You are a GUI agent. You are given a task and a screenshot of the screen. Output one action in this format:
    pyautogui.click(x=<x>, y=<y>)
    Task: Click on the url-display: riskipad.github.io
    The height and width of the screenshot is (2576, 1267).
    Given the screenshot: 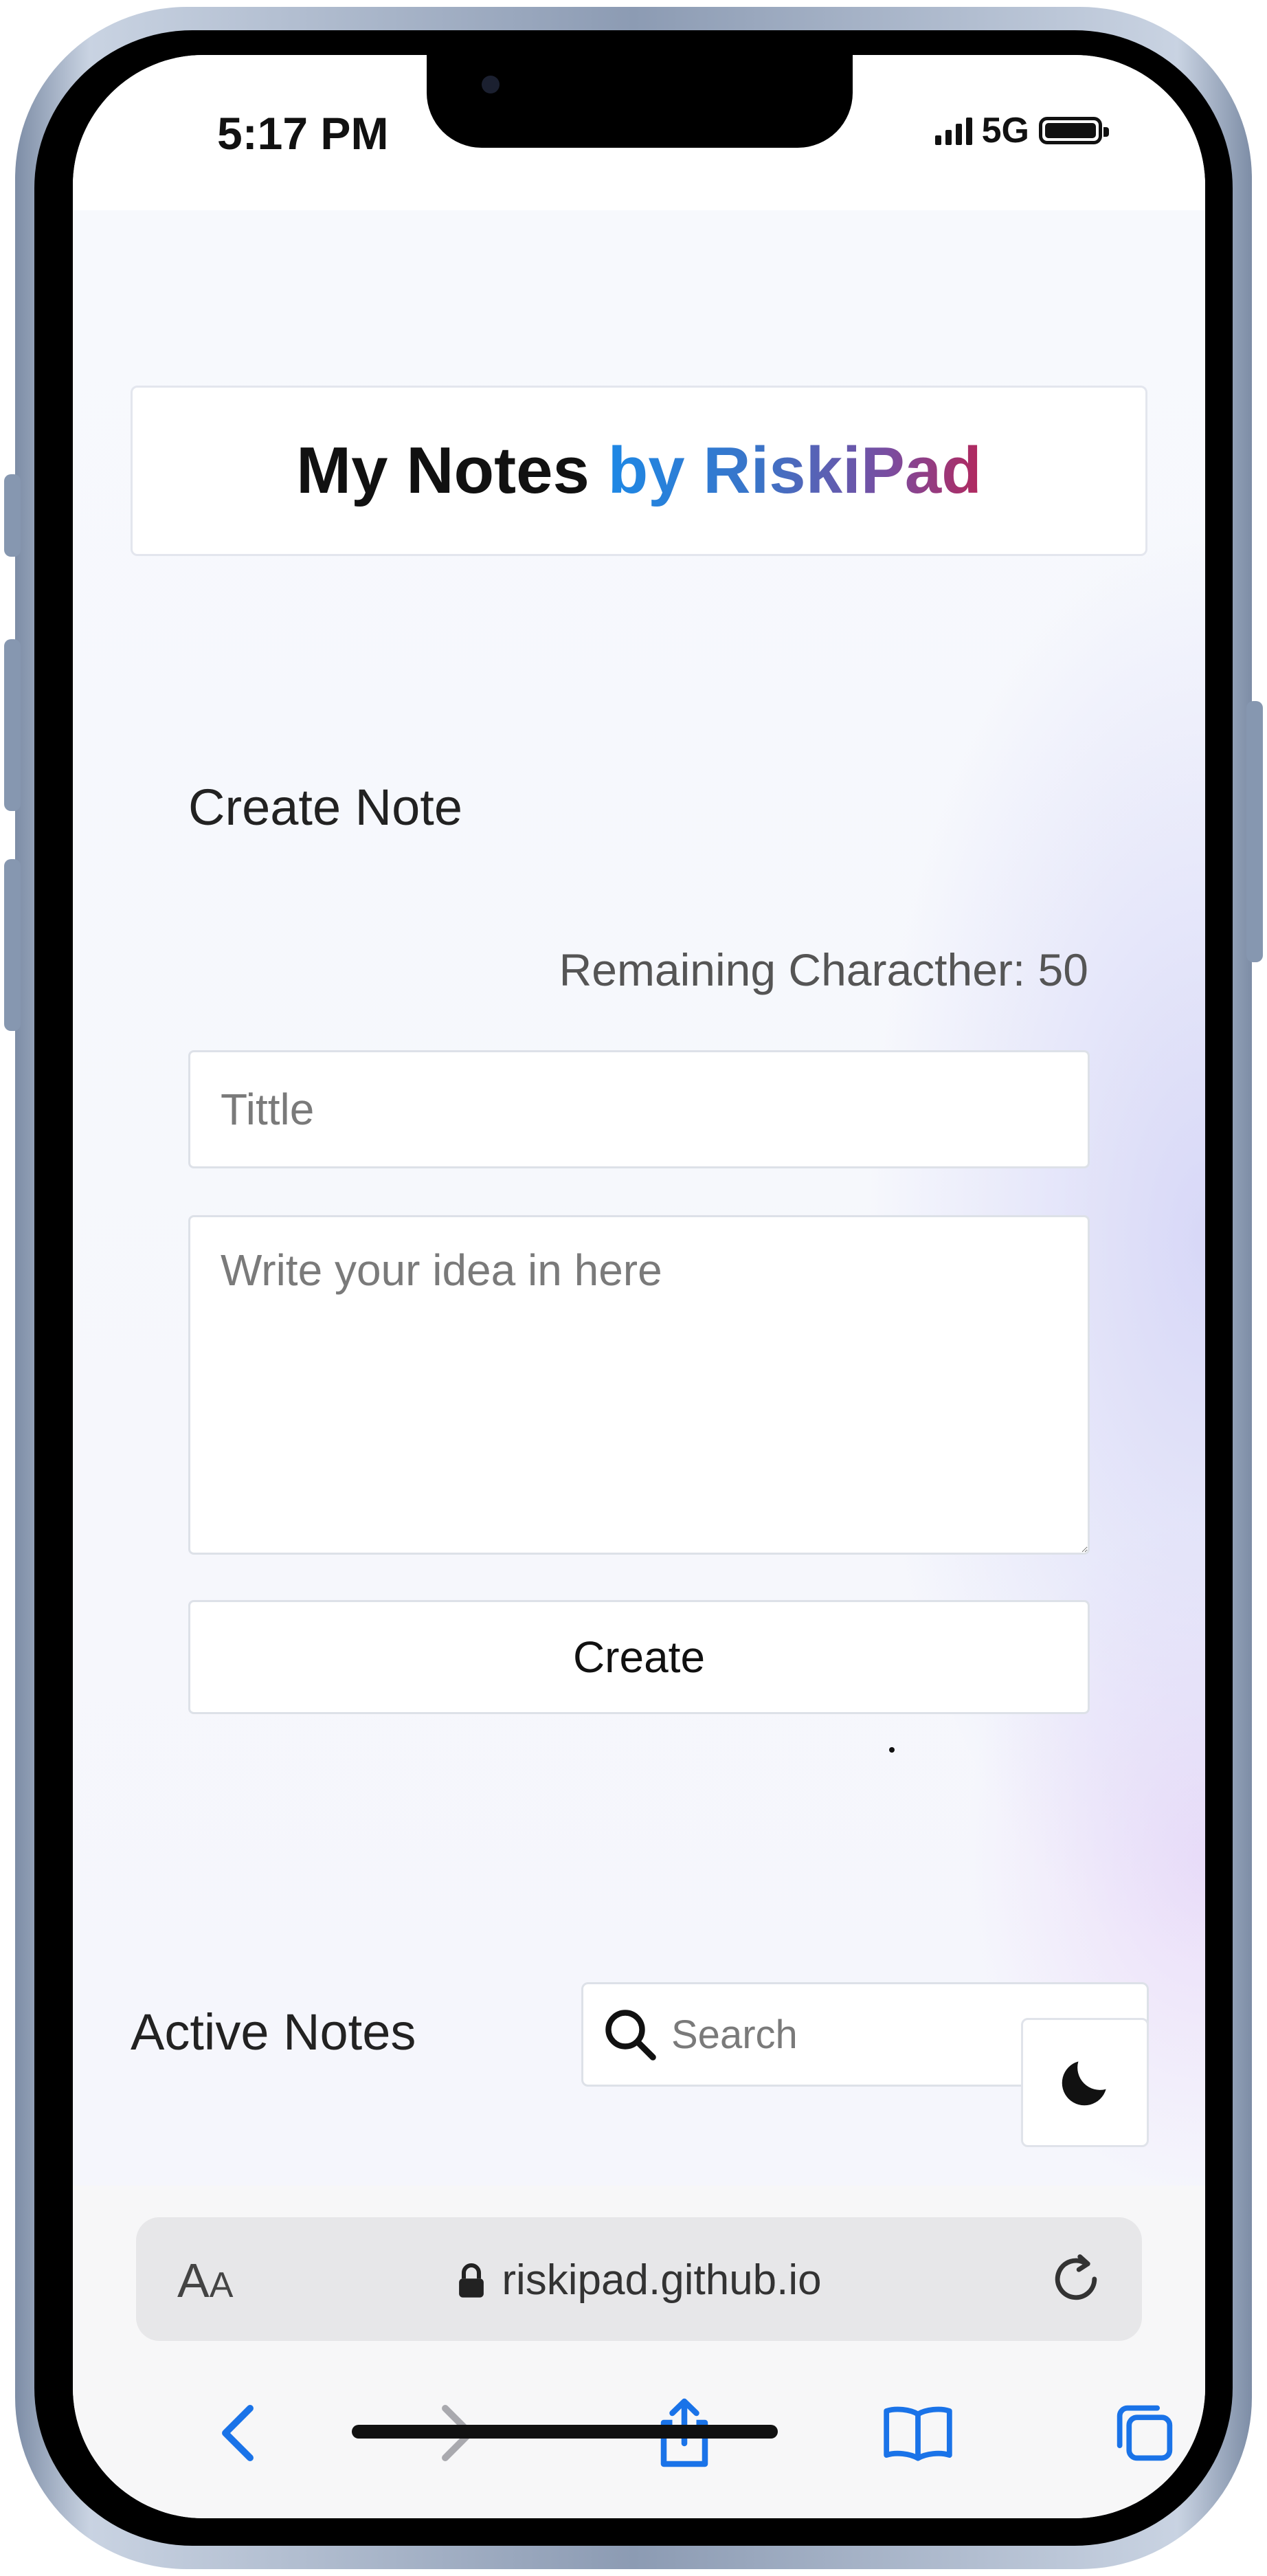 What is the action you would take?
    pyautogui.click(x=639, y=2280)
    